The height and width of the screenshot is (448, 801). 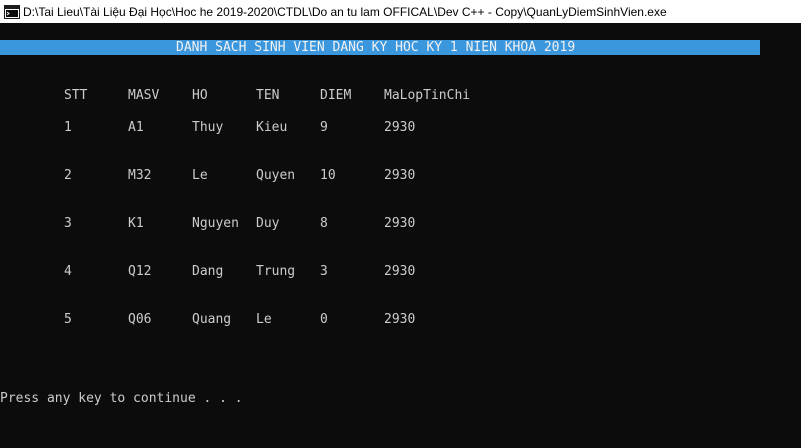 I want to click on cell-ho: Dang, so click(x=208, y=271).